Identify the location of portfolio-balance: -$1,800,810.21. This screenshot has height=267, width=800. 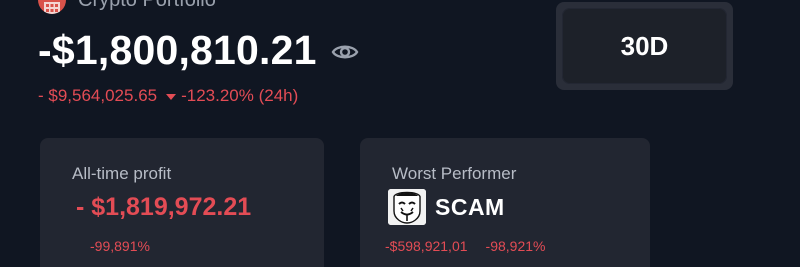
(177, 50).